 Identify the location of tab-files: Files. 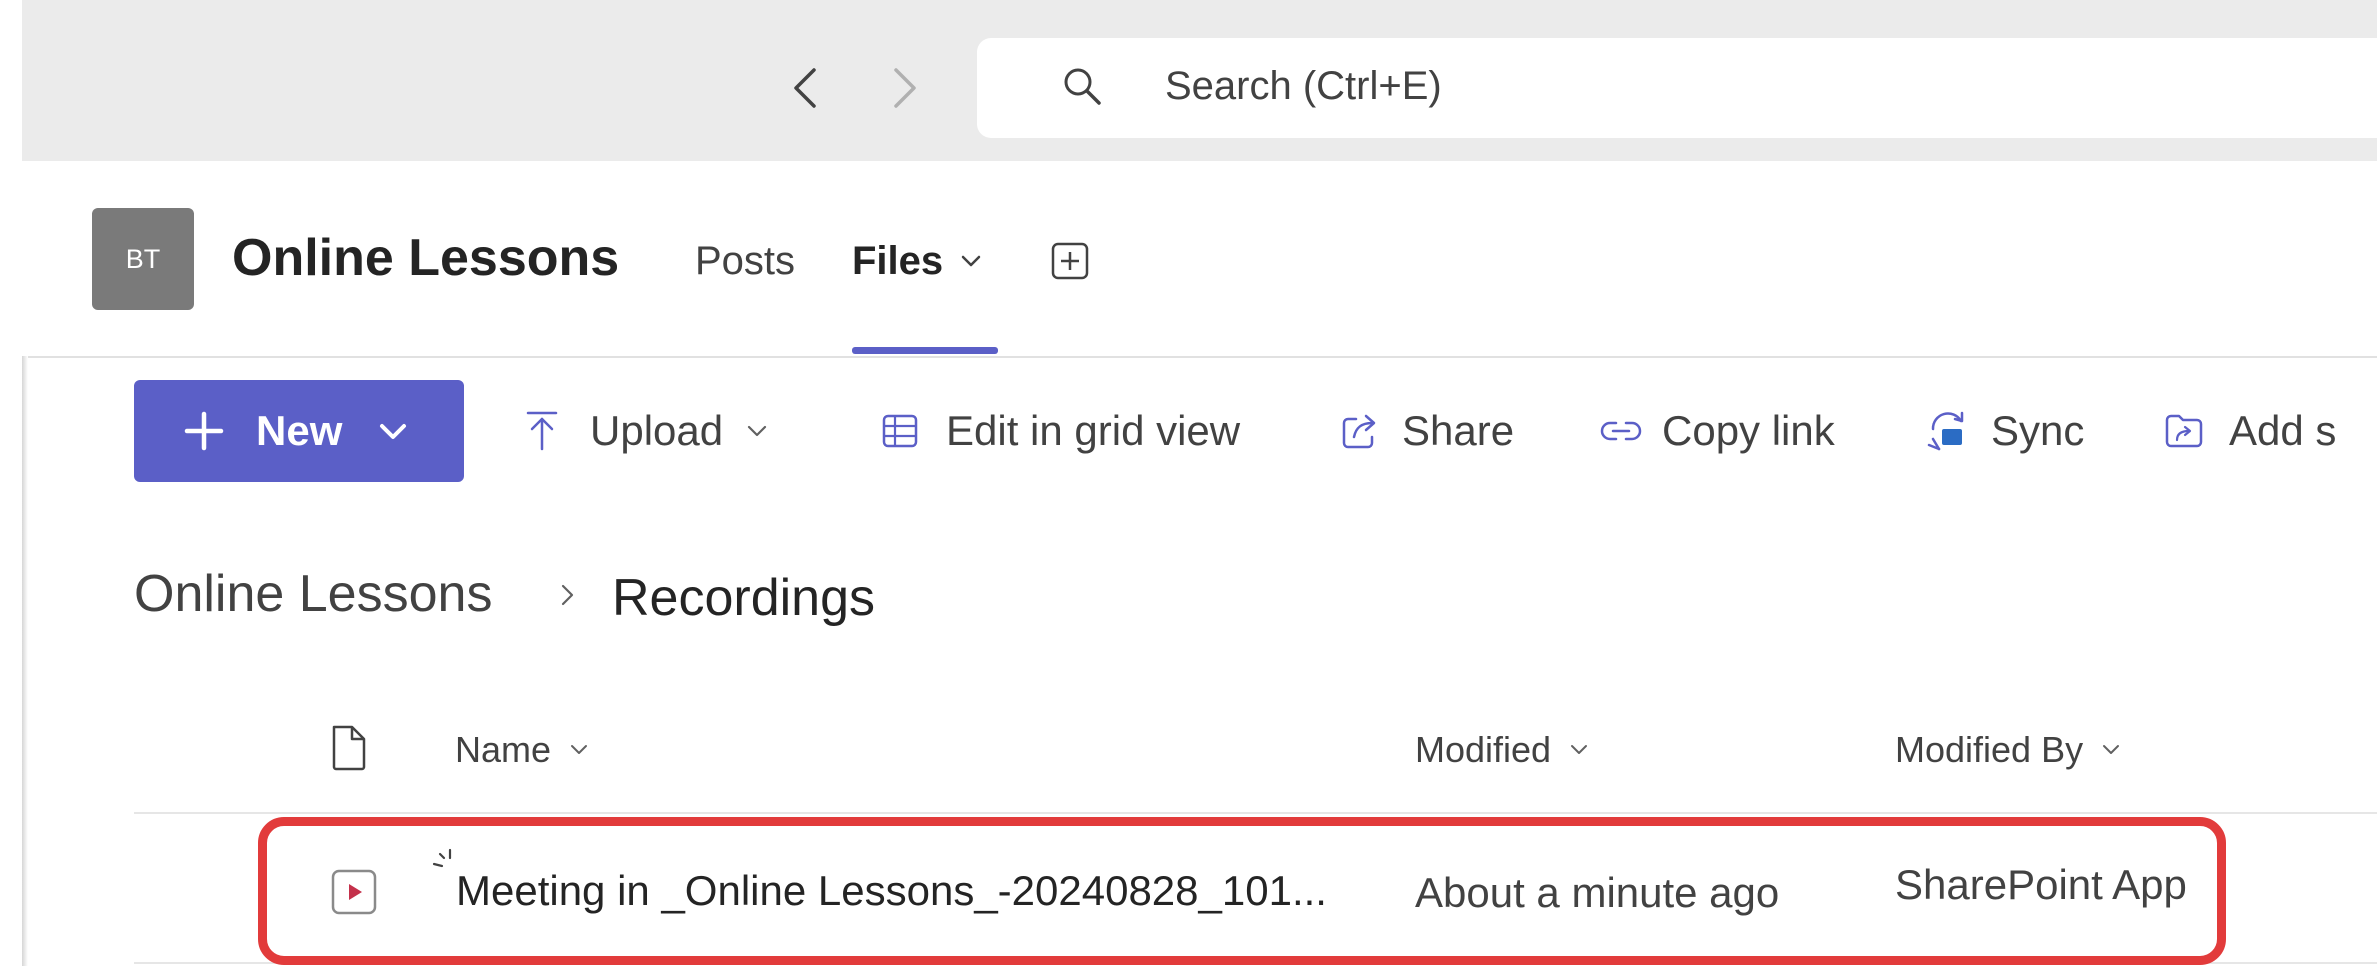
(920, 261).